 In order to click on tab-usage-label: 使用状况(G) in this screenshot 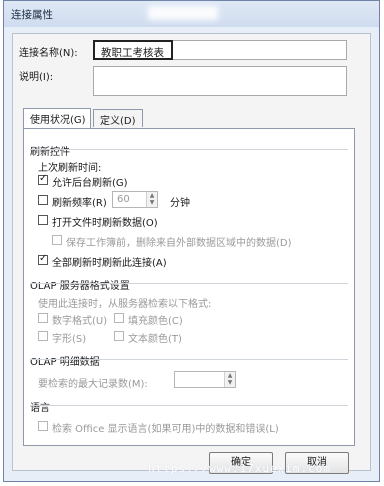, I will do `click(58, 120)`.